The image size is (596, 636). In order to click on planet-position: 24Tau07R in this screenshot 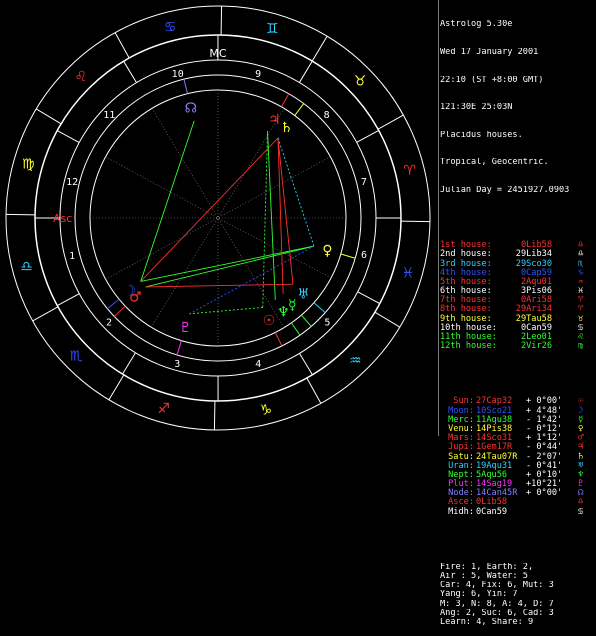, I will do `click(500, 457)`.